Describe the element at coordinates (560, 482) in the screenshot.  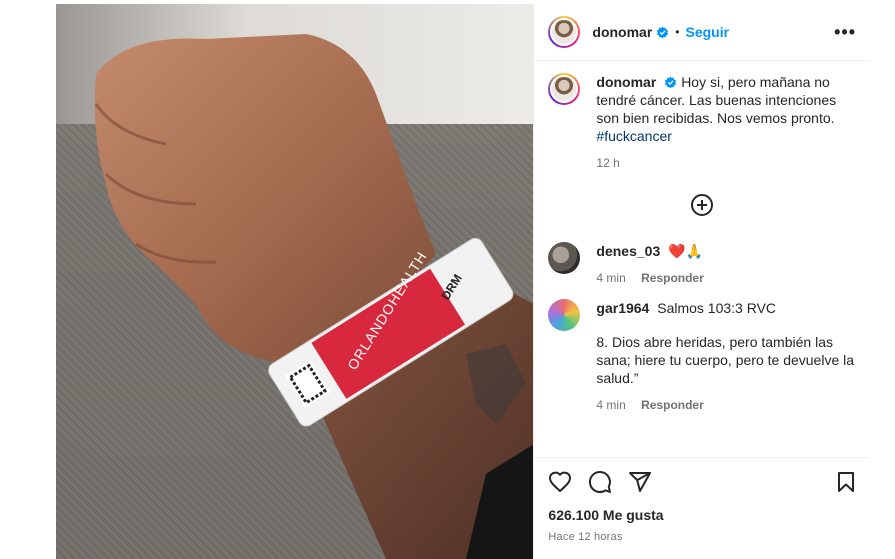
I see `heart-icon` at that location.